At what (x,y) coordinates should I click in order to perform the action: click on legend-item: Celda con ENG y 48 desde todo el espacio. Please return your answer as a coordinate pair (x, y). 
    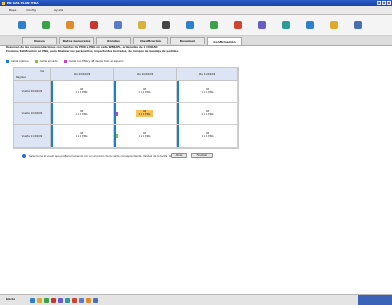
    Looking at the image, I should click on (93, 61).